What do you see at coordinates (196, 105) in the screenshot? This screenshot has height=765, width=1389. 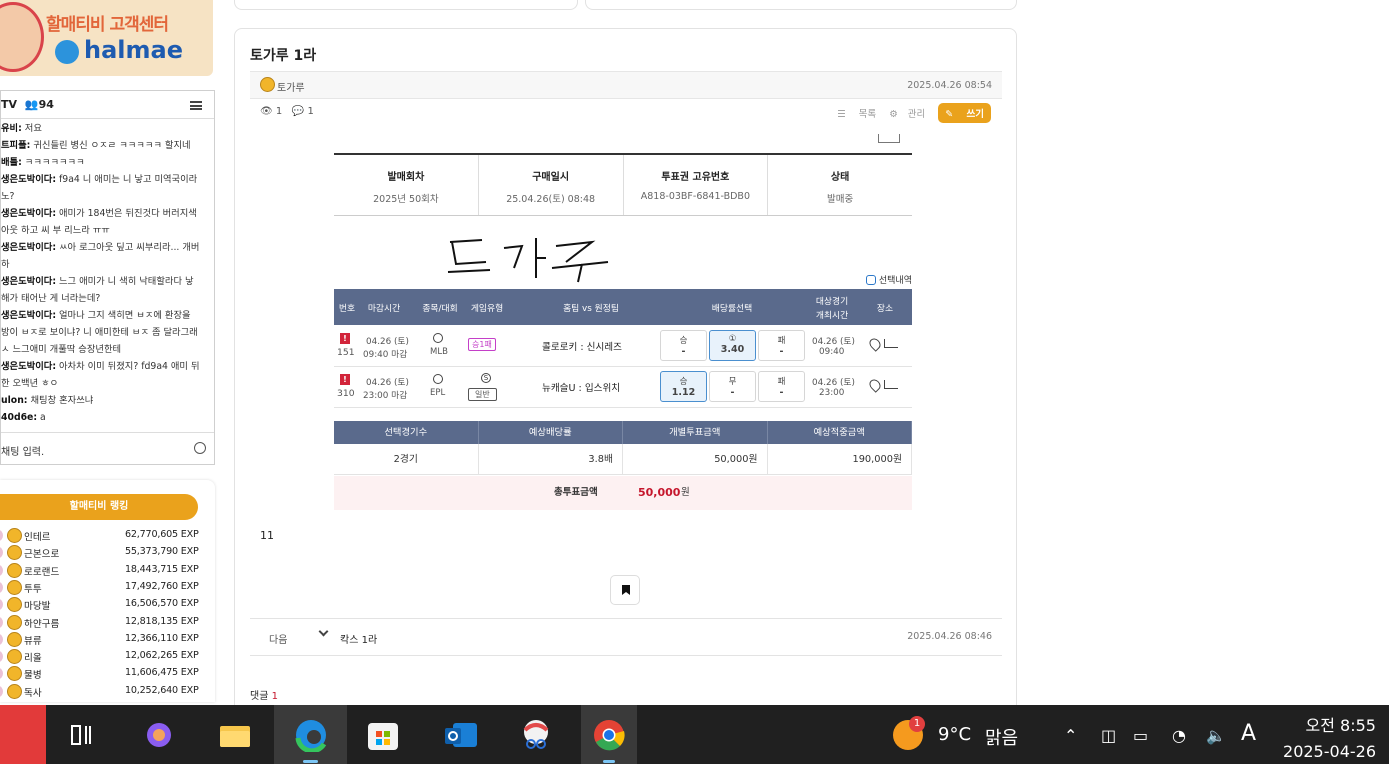 I see `menu-icon` at bounding box center [196, 105].